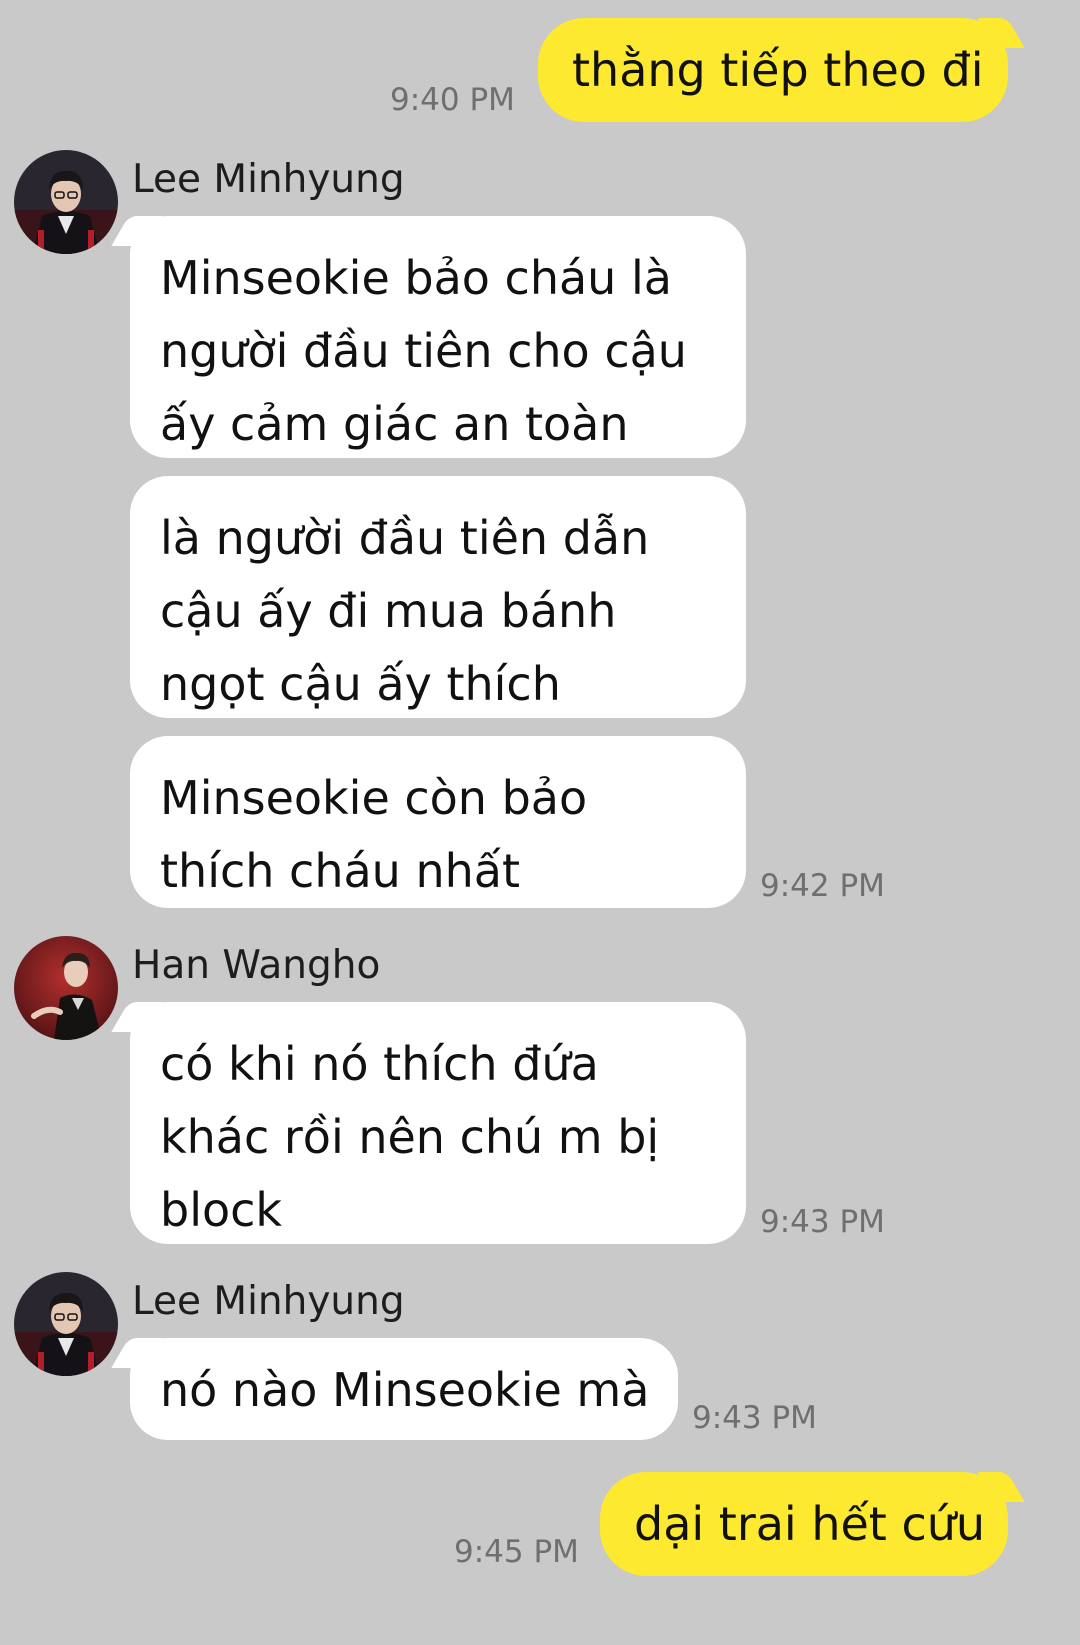 The height and width of the screenshot is (1645, 1080). What do you see at coordinates (388, 611) in the screenshot?
I see `message-line: cậu ấy đi mua bánh` at bounding box center [388, 611].